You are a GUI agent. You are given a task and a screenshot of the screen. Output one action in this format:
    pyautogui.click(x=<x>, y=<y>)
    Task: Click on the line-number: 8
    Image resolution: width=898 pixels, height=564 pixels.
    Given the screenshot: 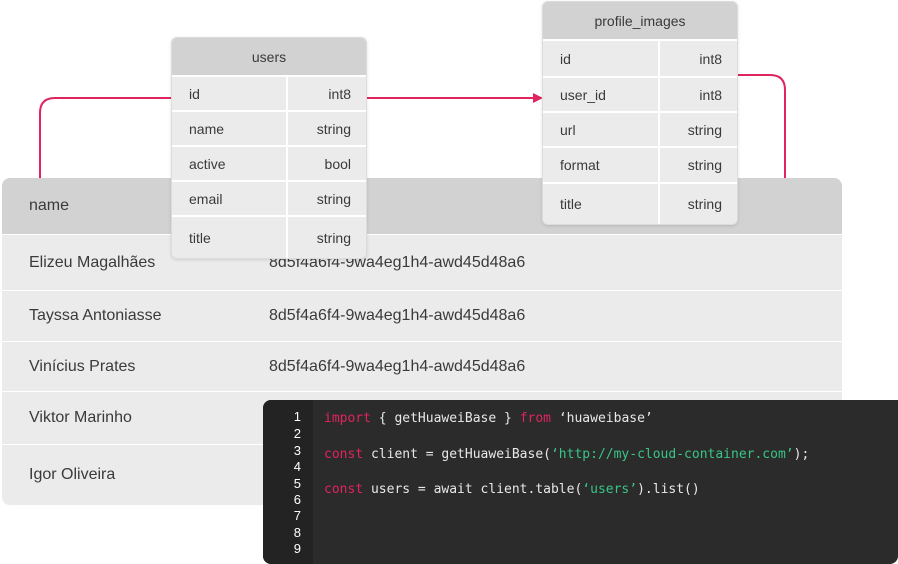 What is the action you would take?
    pyautogui.click(x=297, y=532)
    